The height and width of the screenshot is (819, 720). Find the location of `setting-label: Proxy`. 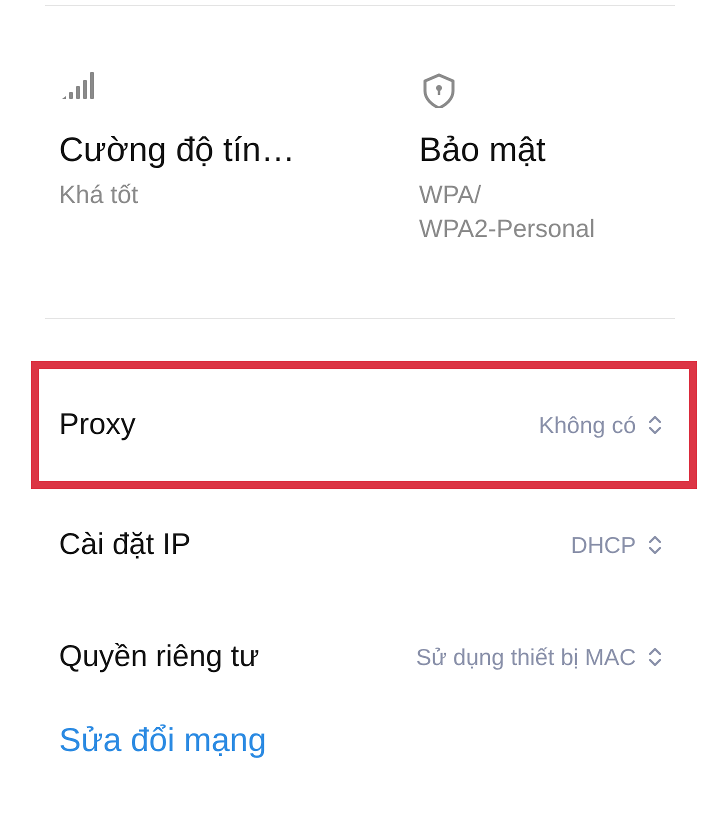

setting-label: Proxy is located at coordinates (97, 425).